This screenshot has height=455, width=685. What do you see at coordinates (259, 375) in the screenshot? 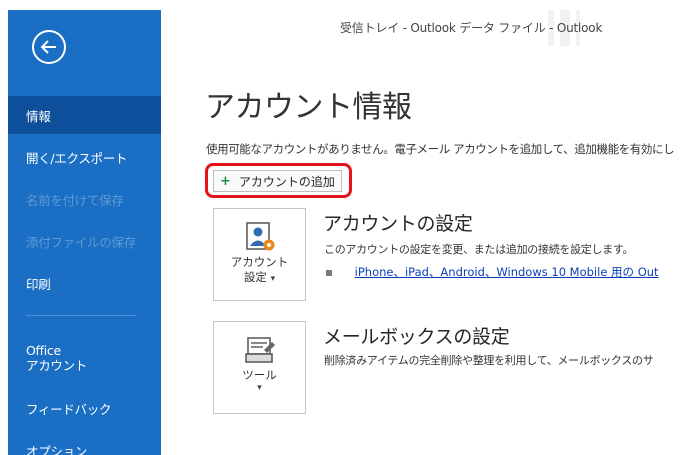
I see `tile-label: ツール` at bounding box center [259, 375].